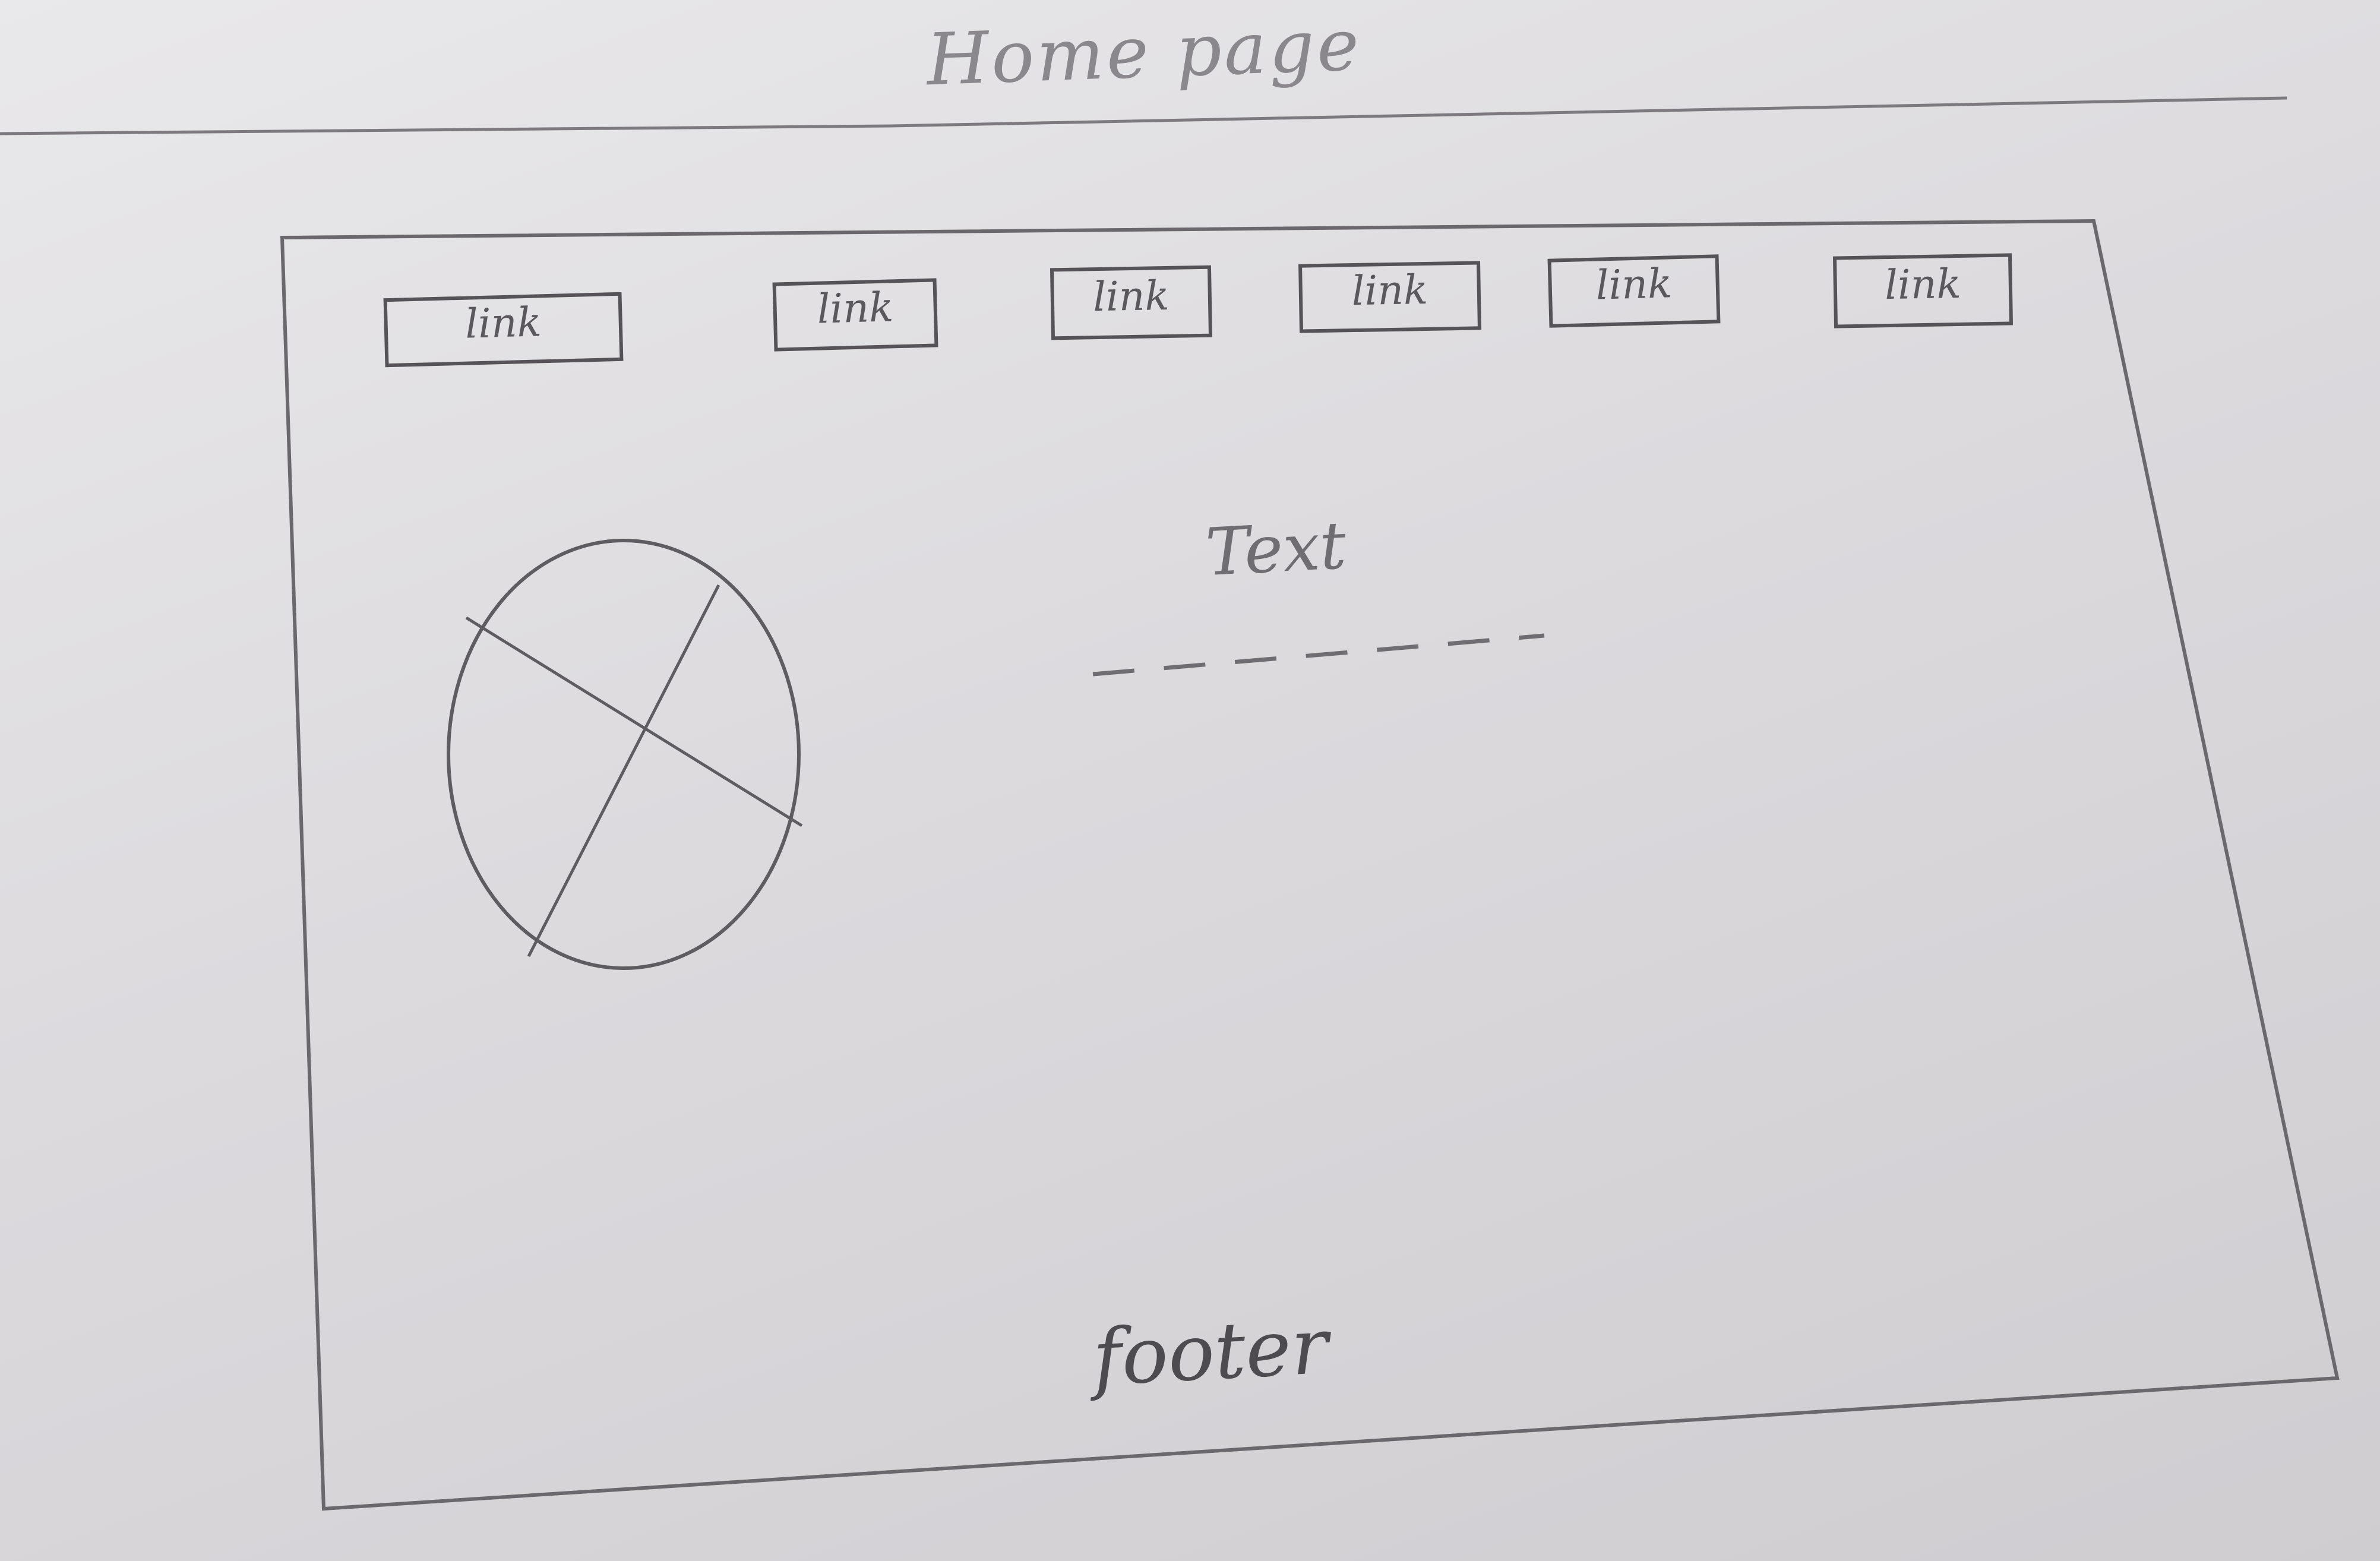 The height and width of the screenshot is (1561, 2380). I want to click on text-dash-line, so click(1318, 655).